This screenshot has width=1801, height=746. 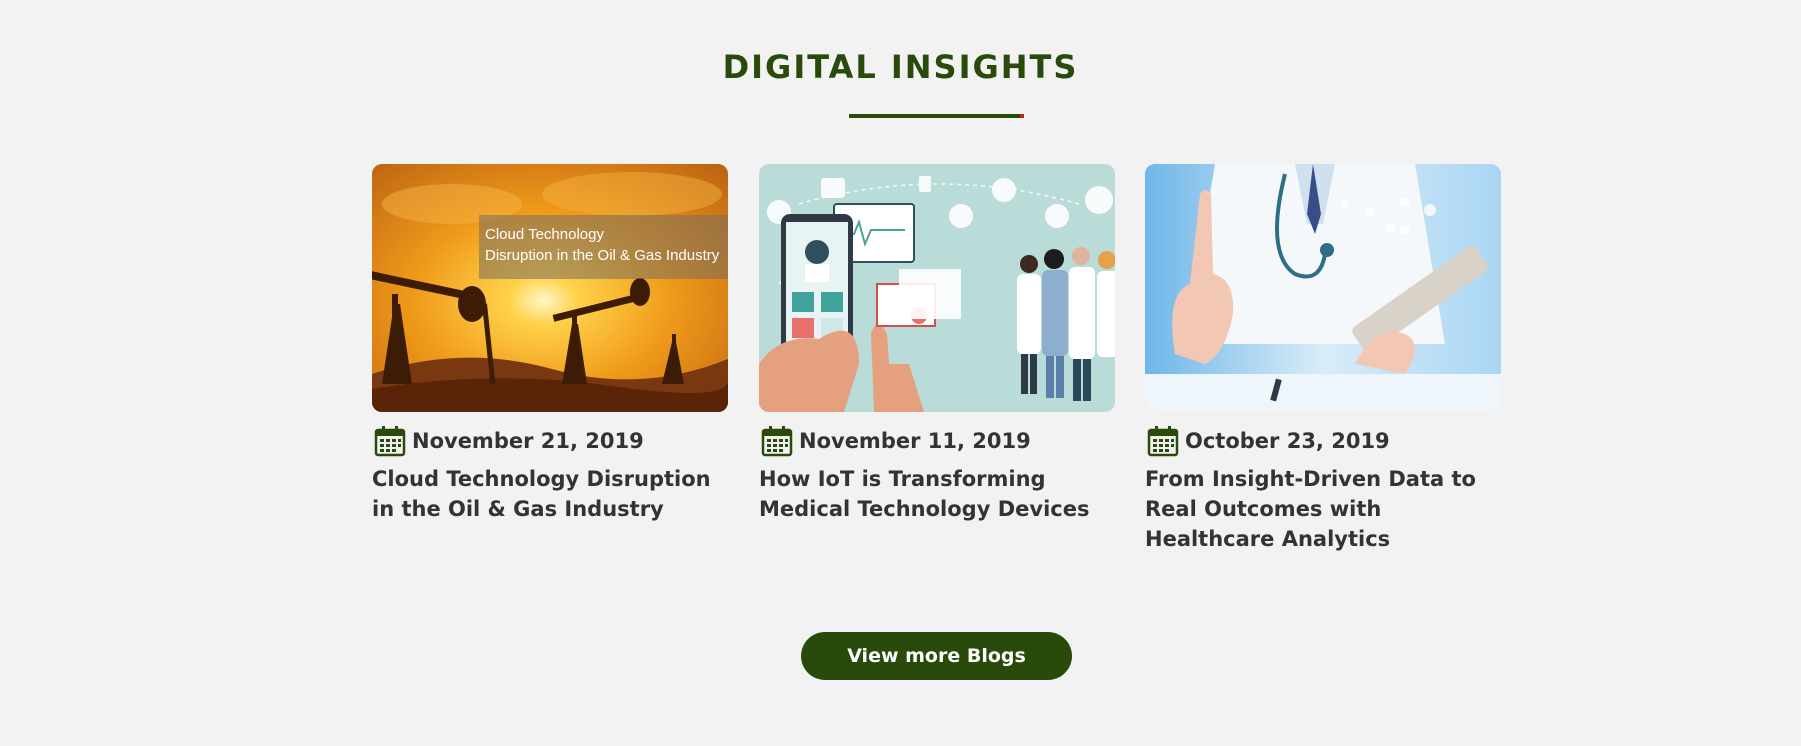 I want to click on view-more-blogs-button: View more Blogs, so click(x=936, y=656).